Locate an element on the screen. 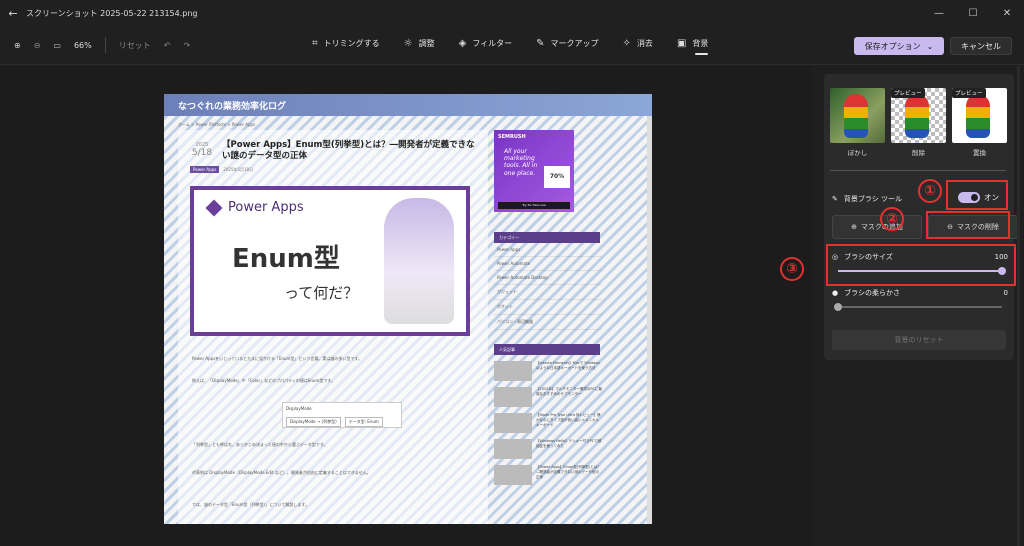  tool-adjust-label: 調整 is located at coordinates (426, 43).